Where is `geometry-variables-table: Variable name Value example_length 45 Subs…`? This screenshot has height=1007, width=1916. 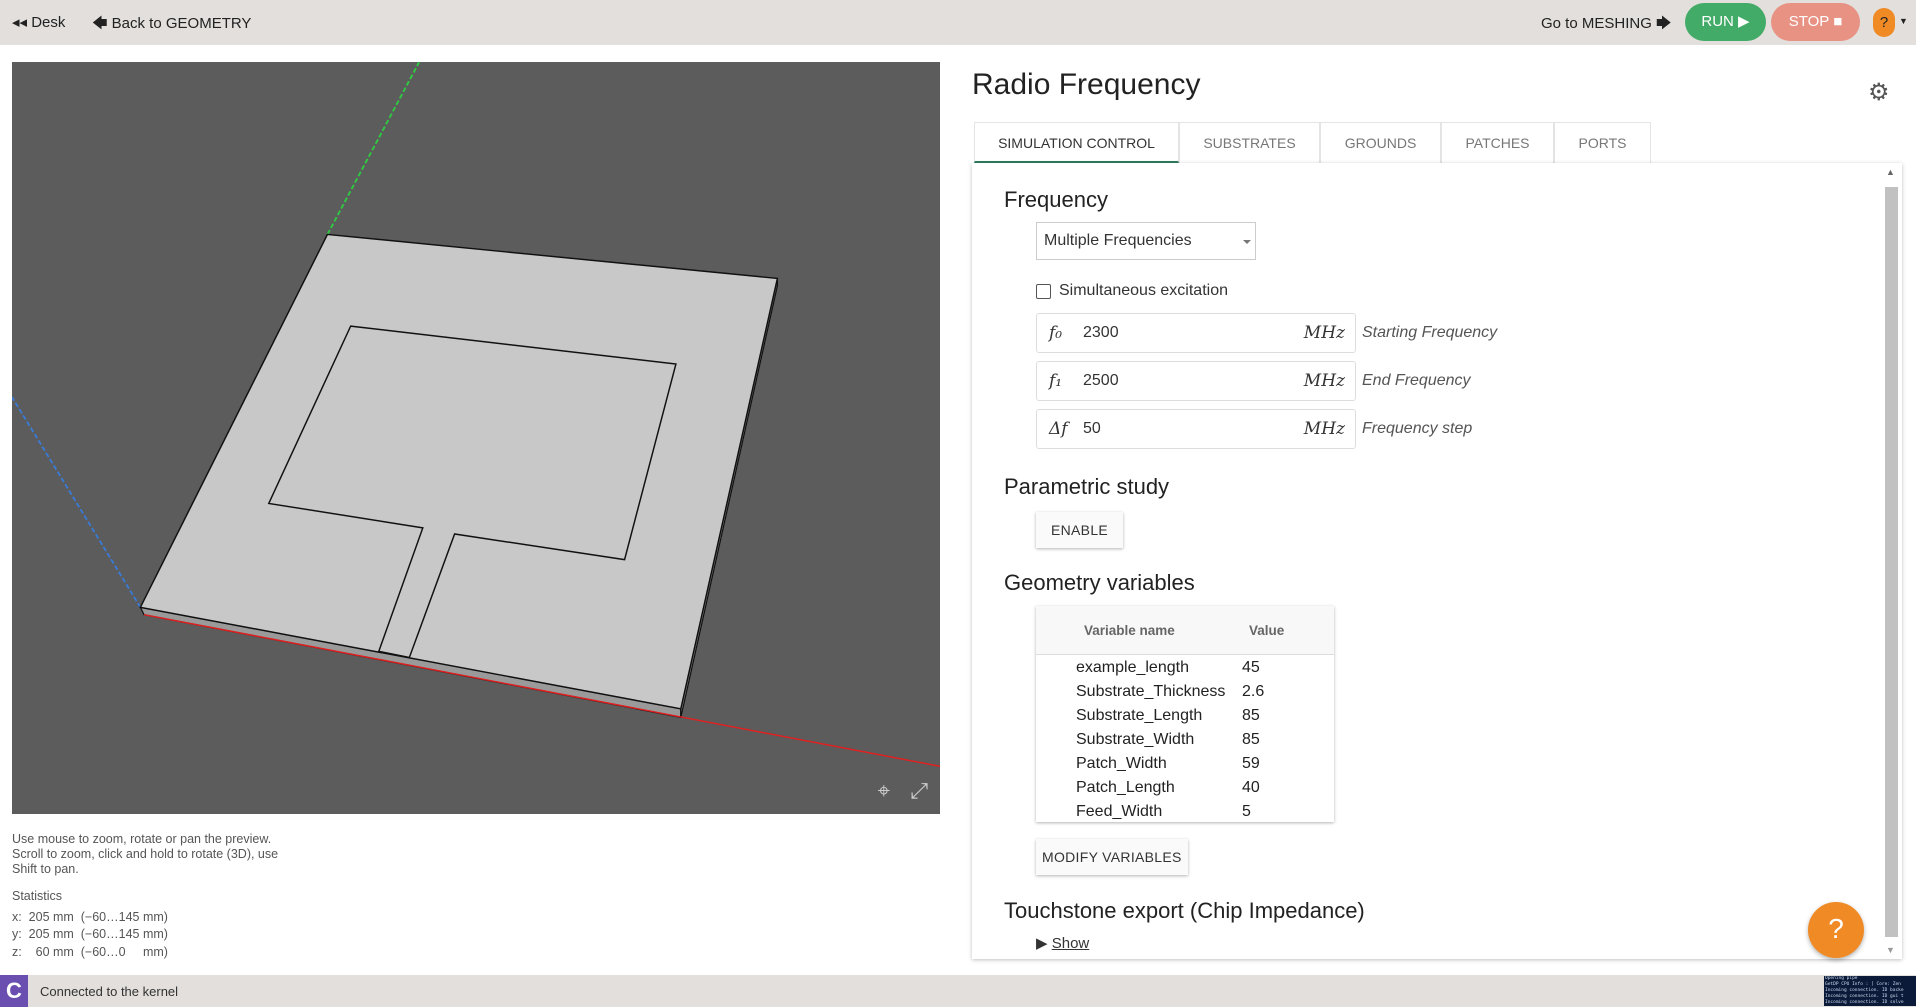
geometry-variables-table: Variable name Value example_length 45 Subs… is located at coordinates (1185, 714).